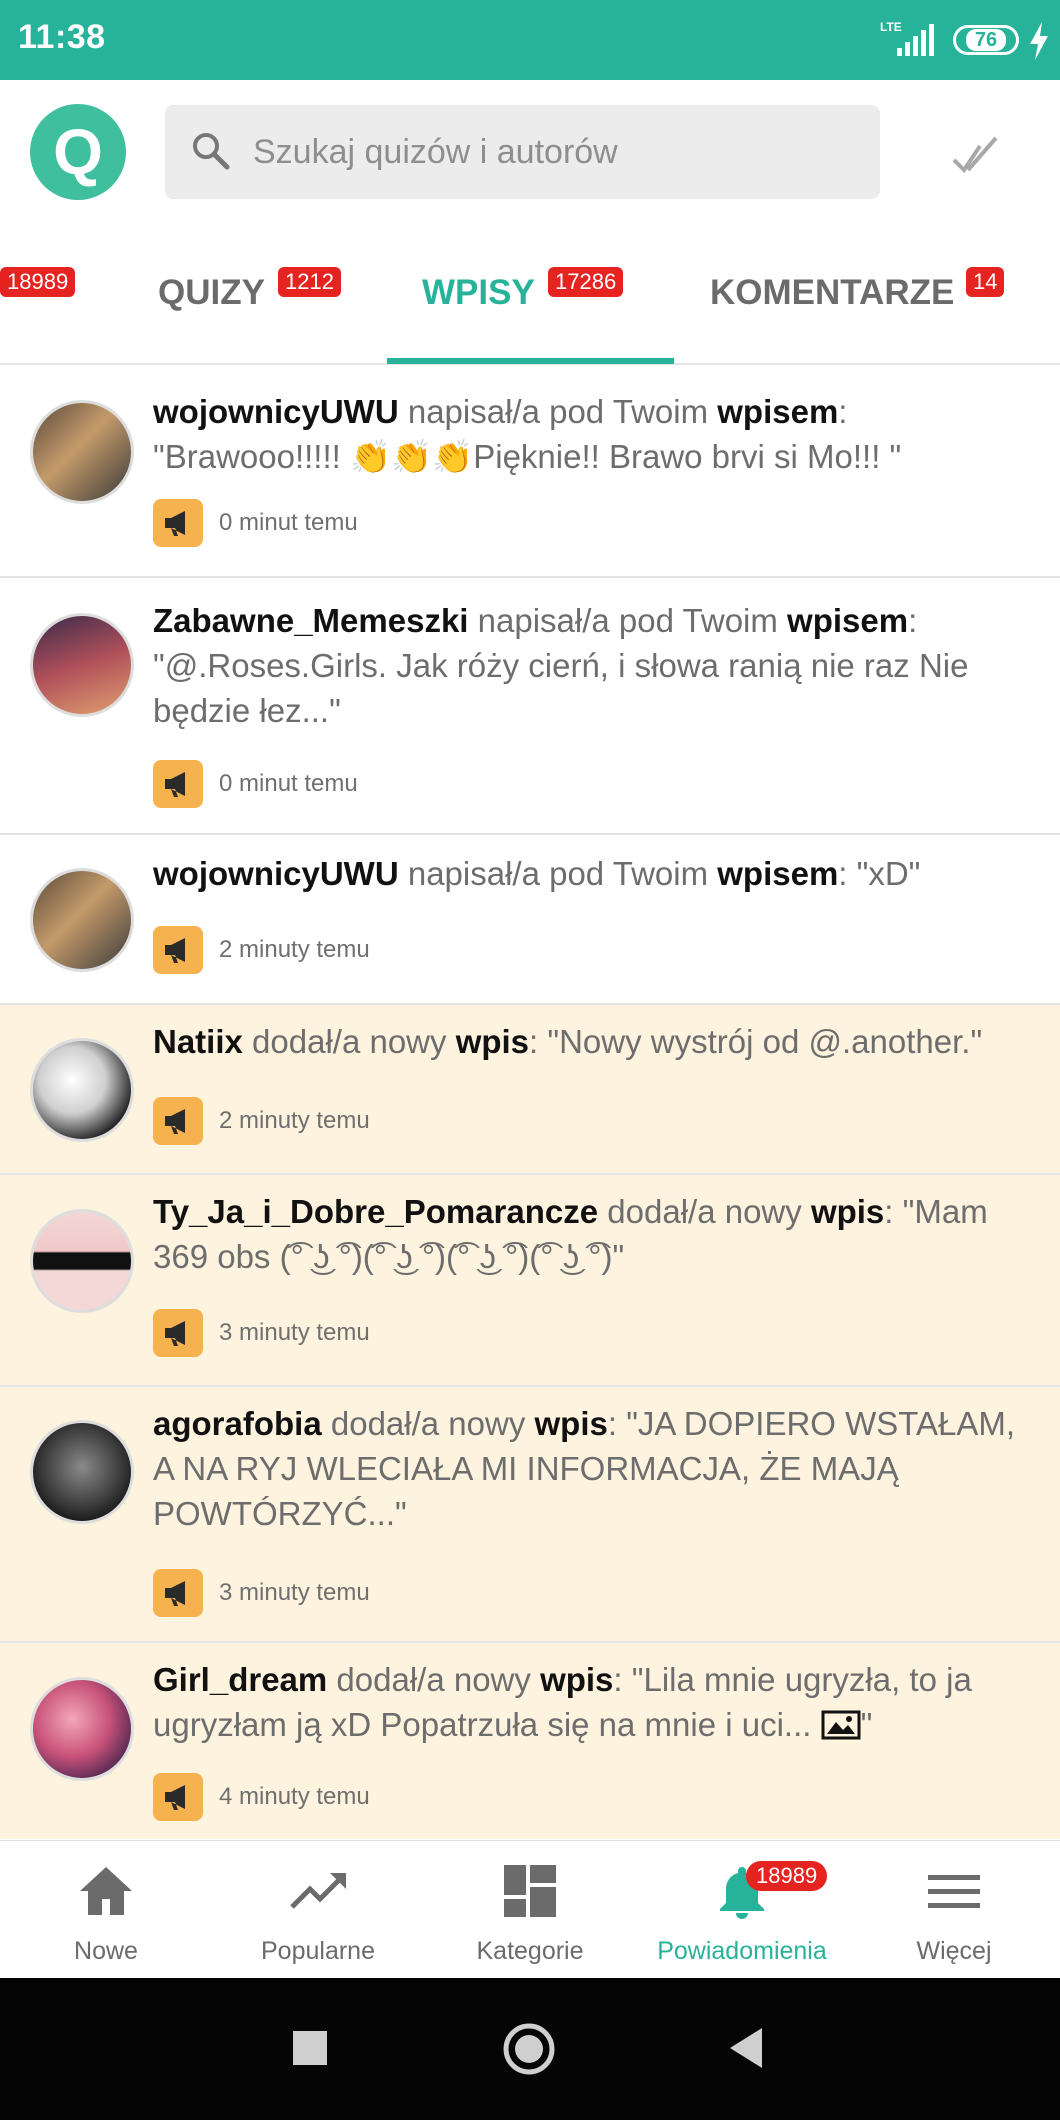 The image size is (1060, 2120). Describe the element at coordinates (435, 152) in the screenshot. I see `search-placeholder: Szukaj quizów i autorów` at that location.